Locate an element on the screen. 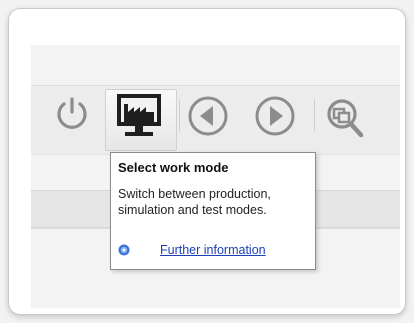  tooltip-link-row: Further information is located at coordinates (192, 250).